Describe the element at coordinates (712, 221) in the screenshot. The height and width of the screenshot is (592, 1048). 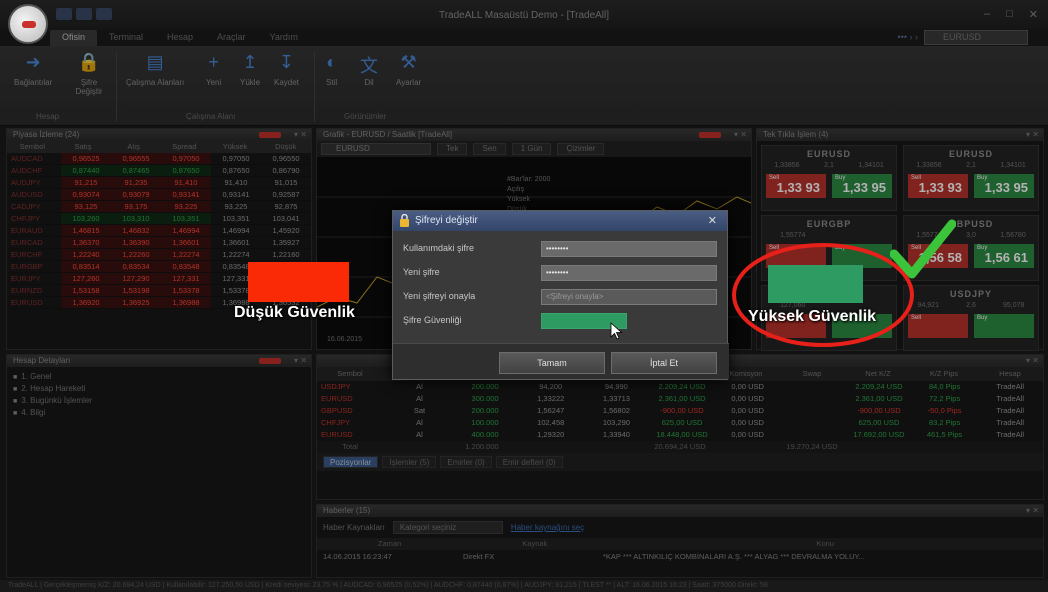
I see `close-icon: ✕` at that location.